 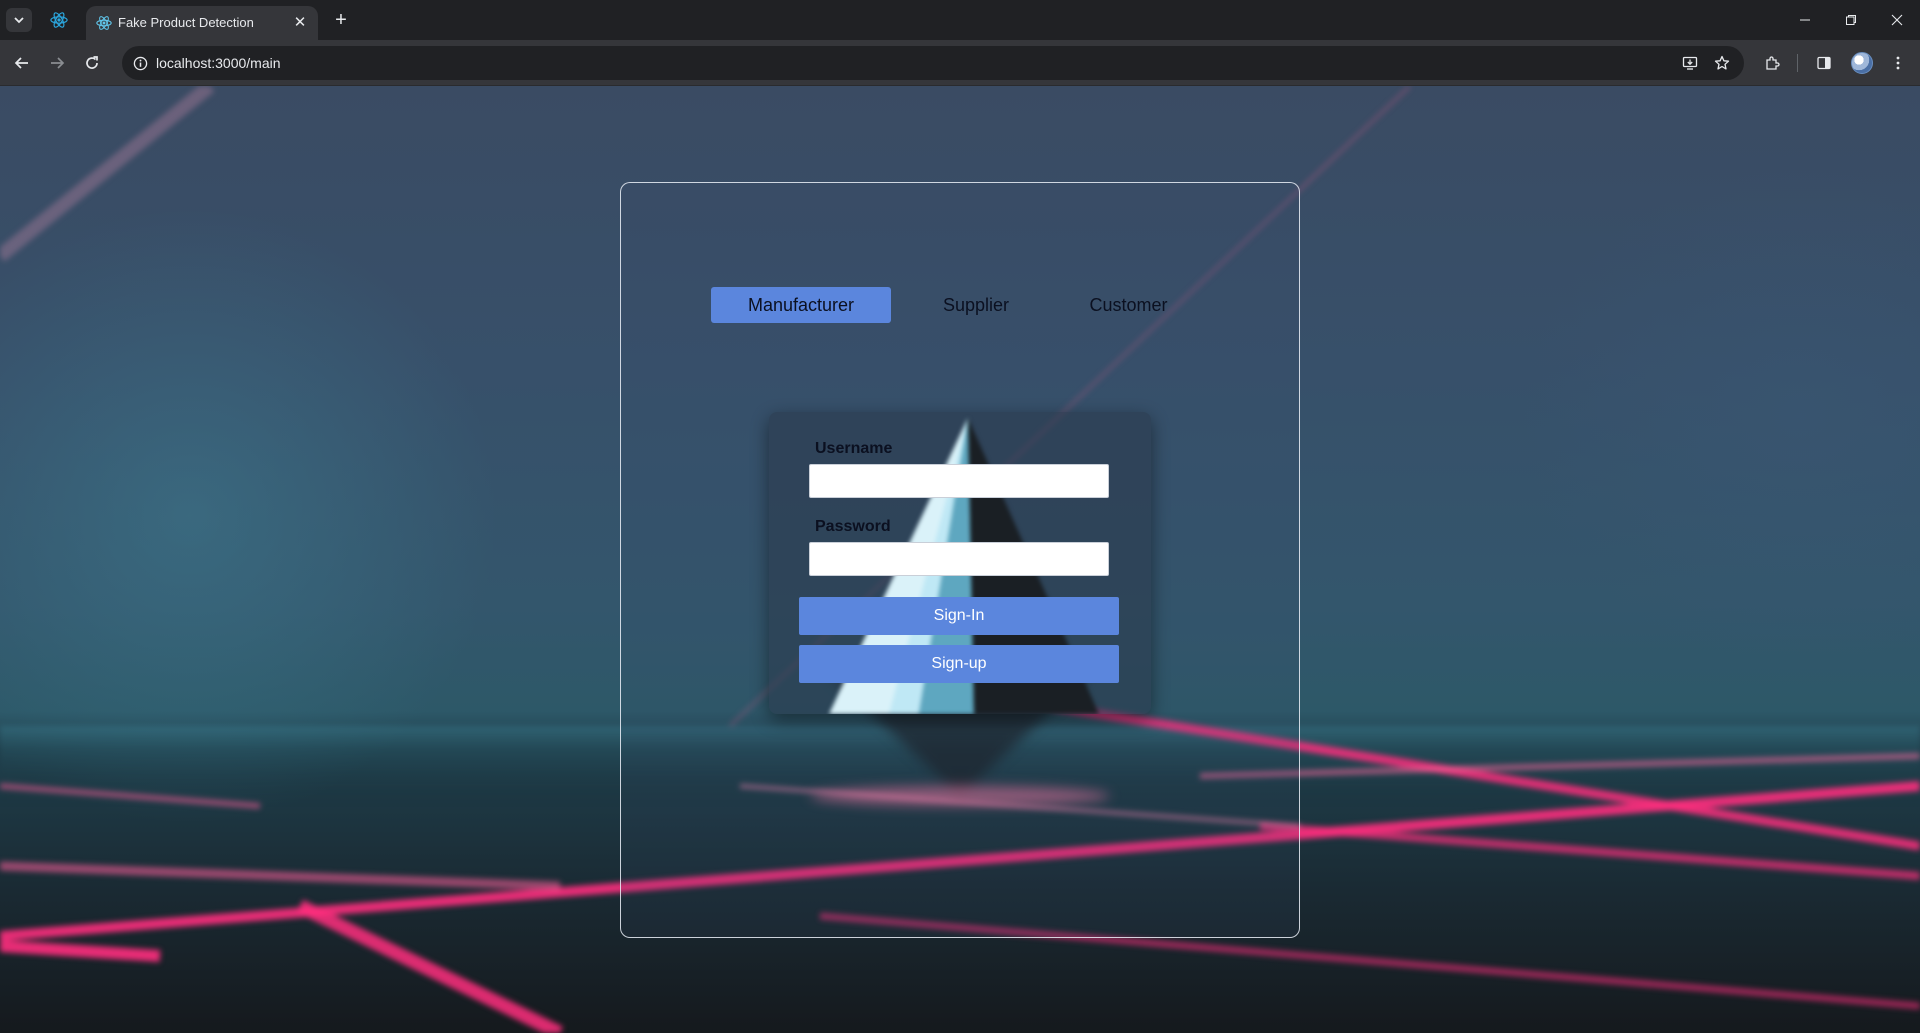 I want to click on minimize-button, so click(x=1805, y=20).